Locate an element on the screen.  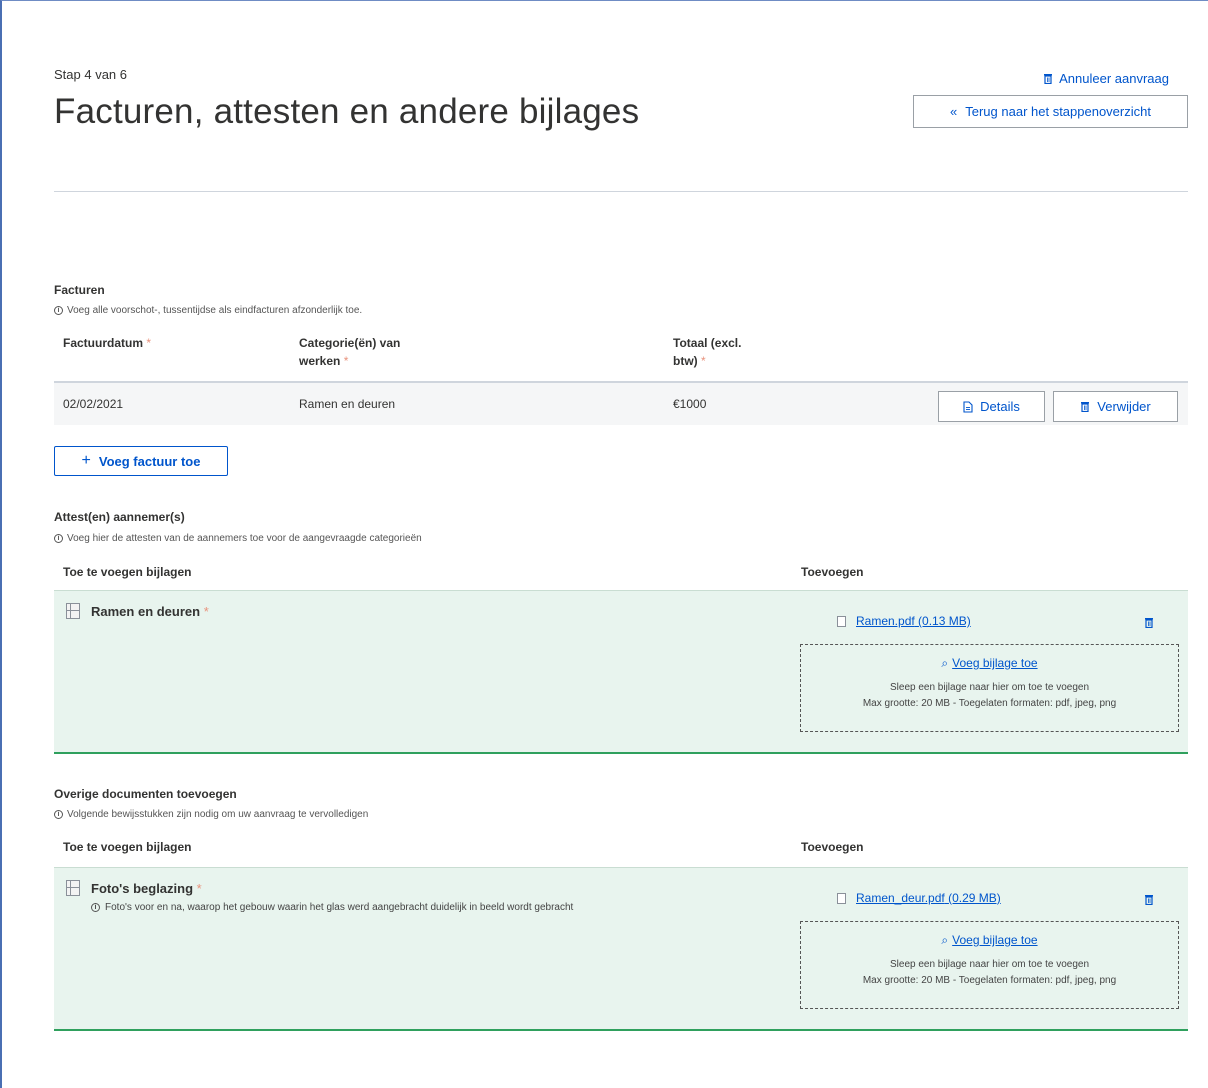
add-invoice-label: Voeg factuur toe is located at coordinates (149, 461).